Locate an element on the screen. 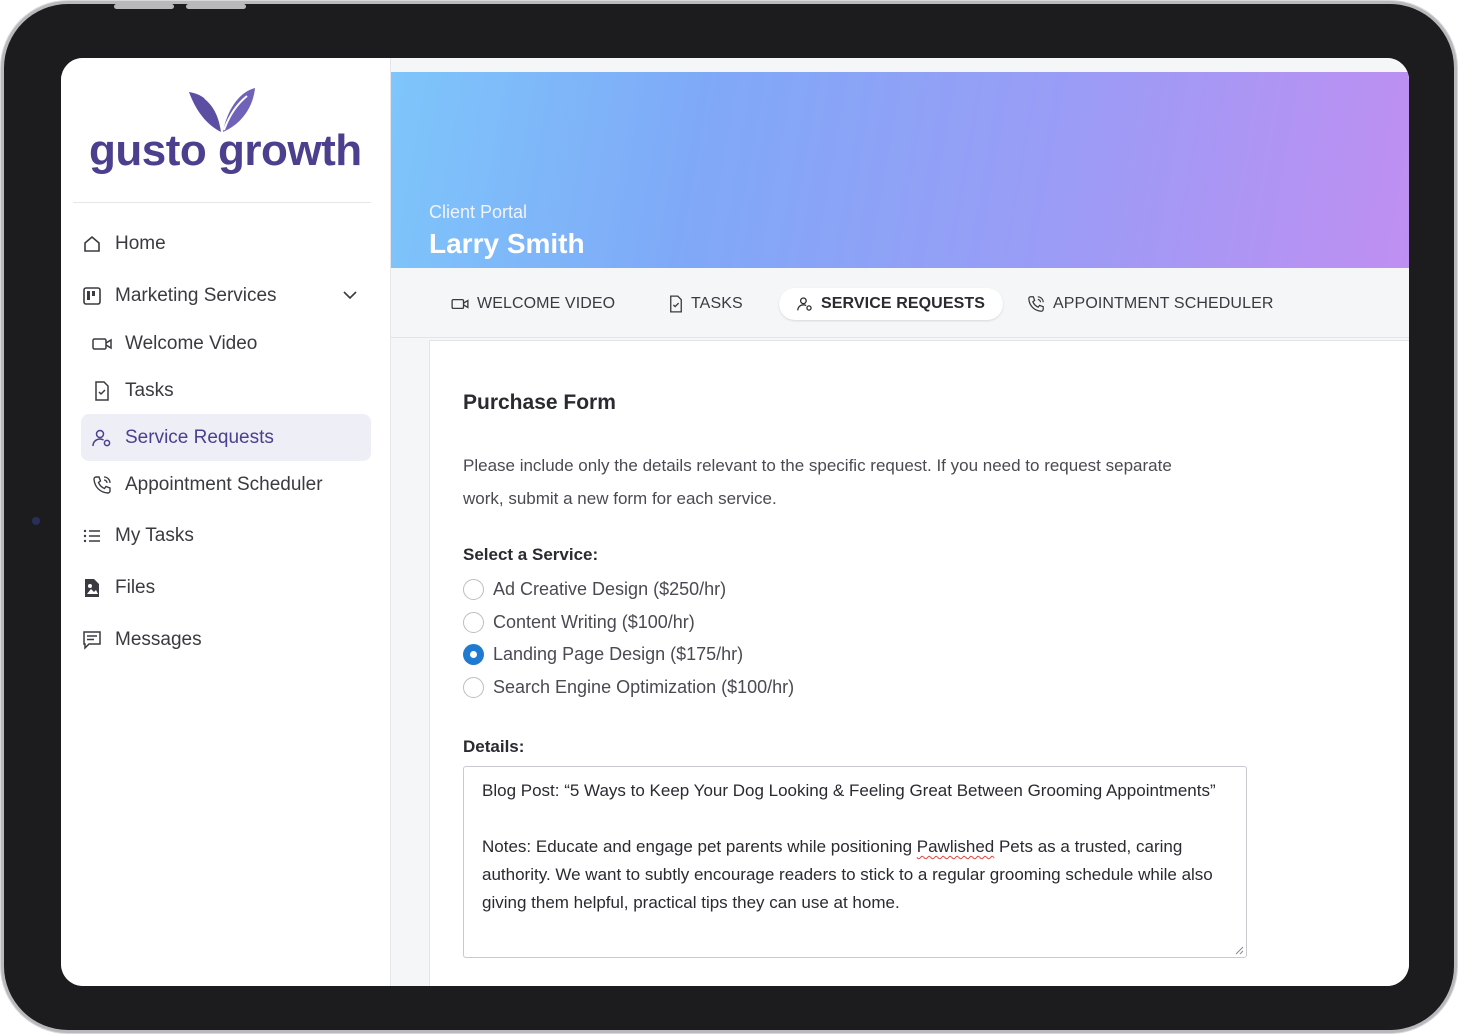 This screenshot has height=1034, width=1458. sidebar-item-label: Service Requests is located at coordinates (199, 437).